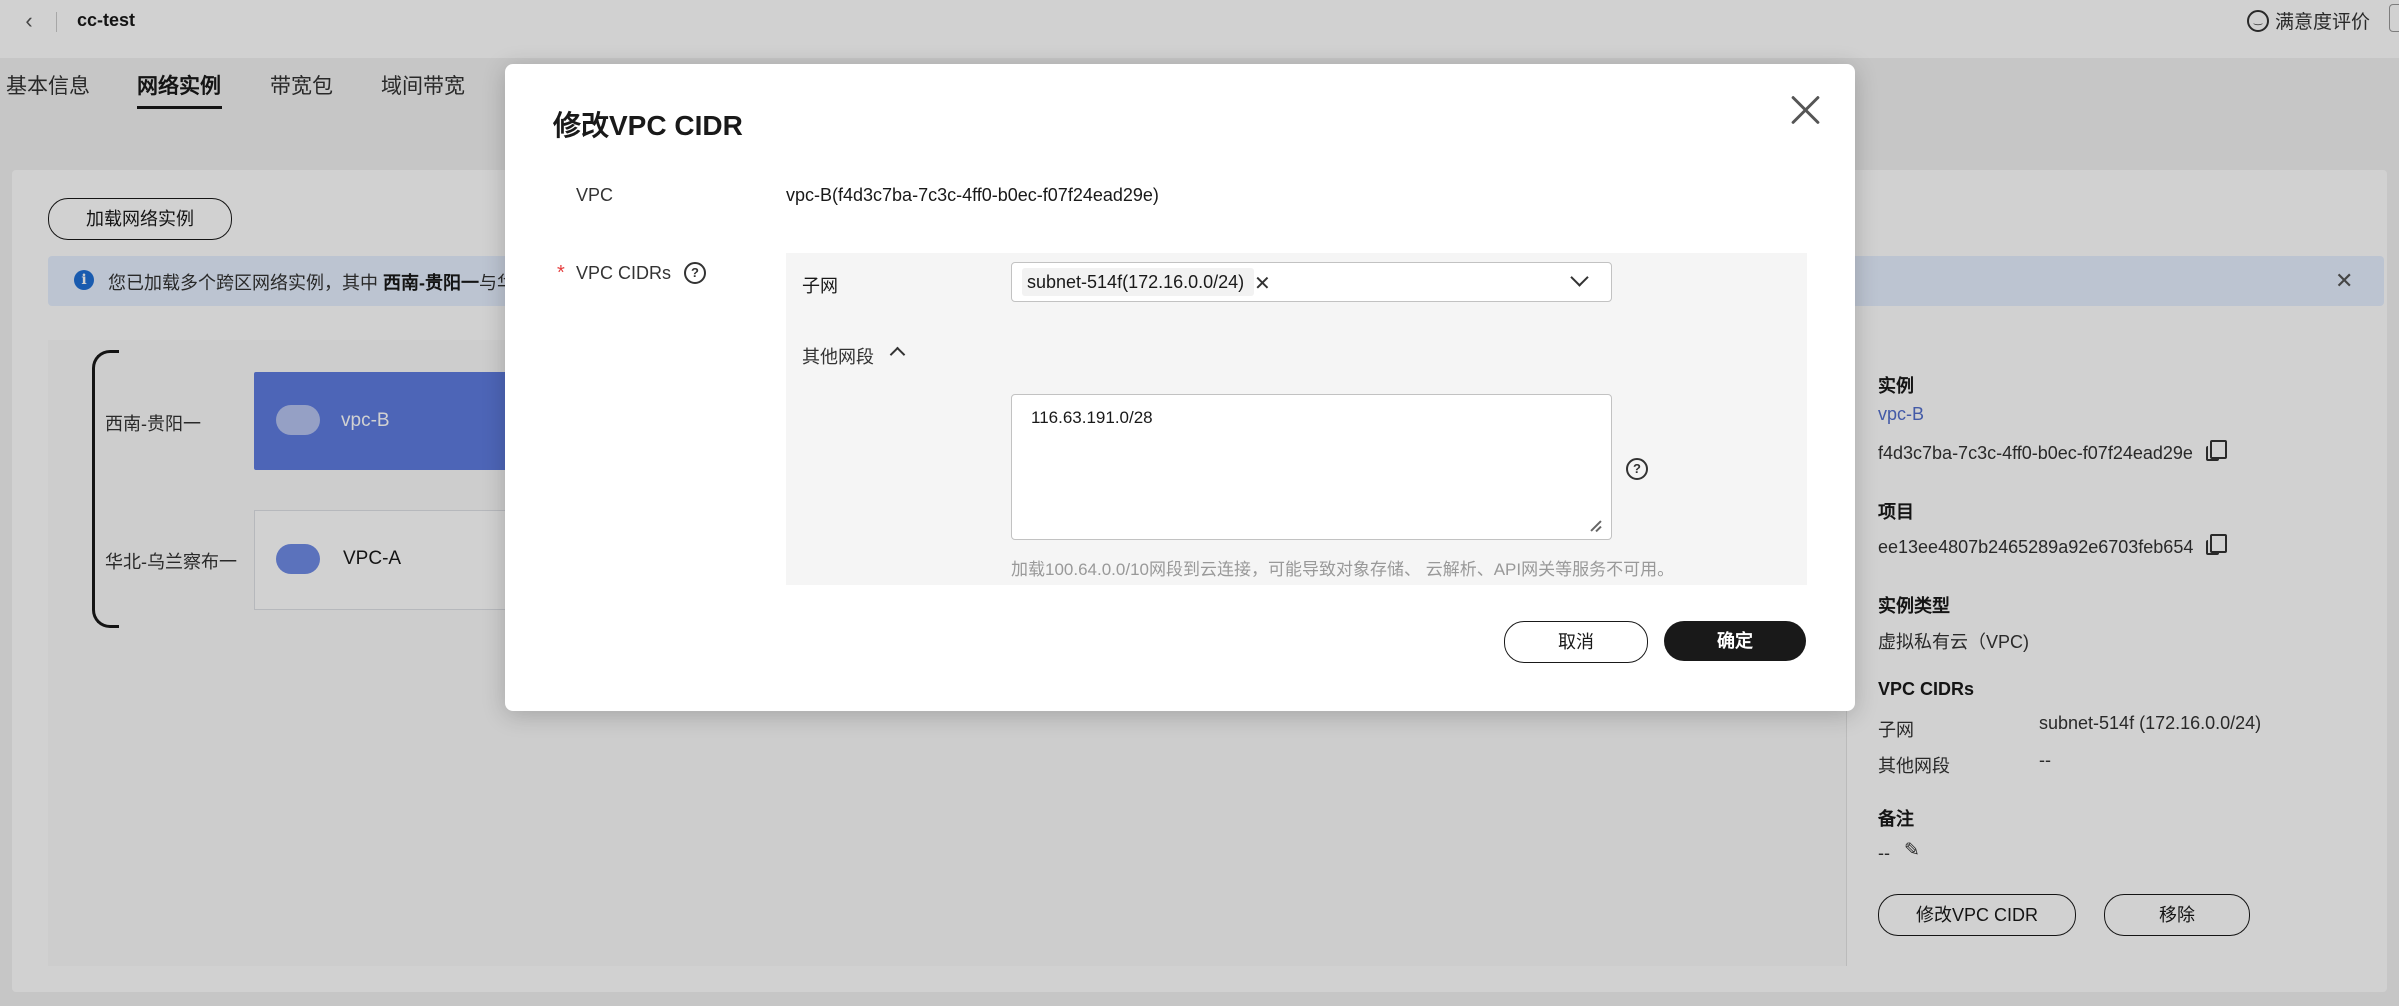  Describe the element at coordinates (838, 356) in the screenshot. I see `other-cidr-toggle: 其他网段` at that location.